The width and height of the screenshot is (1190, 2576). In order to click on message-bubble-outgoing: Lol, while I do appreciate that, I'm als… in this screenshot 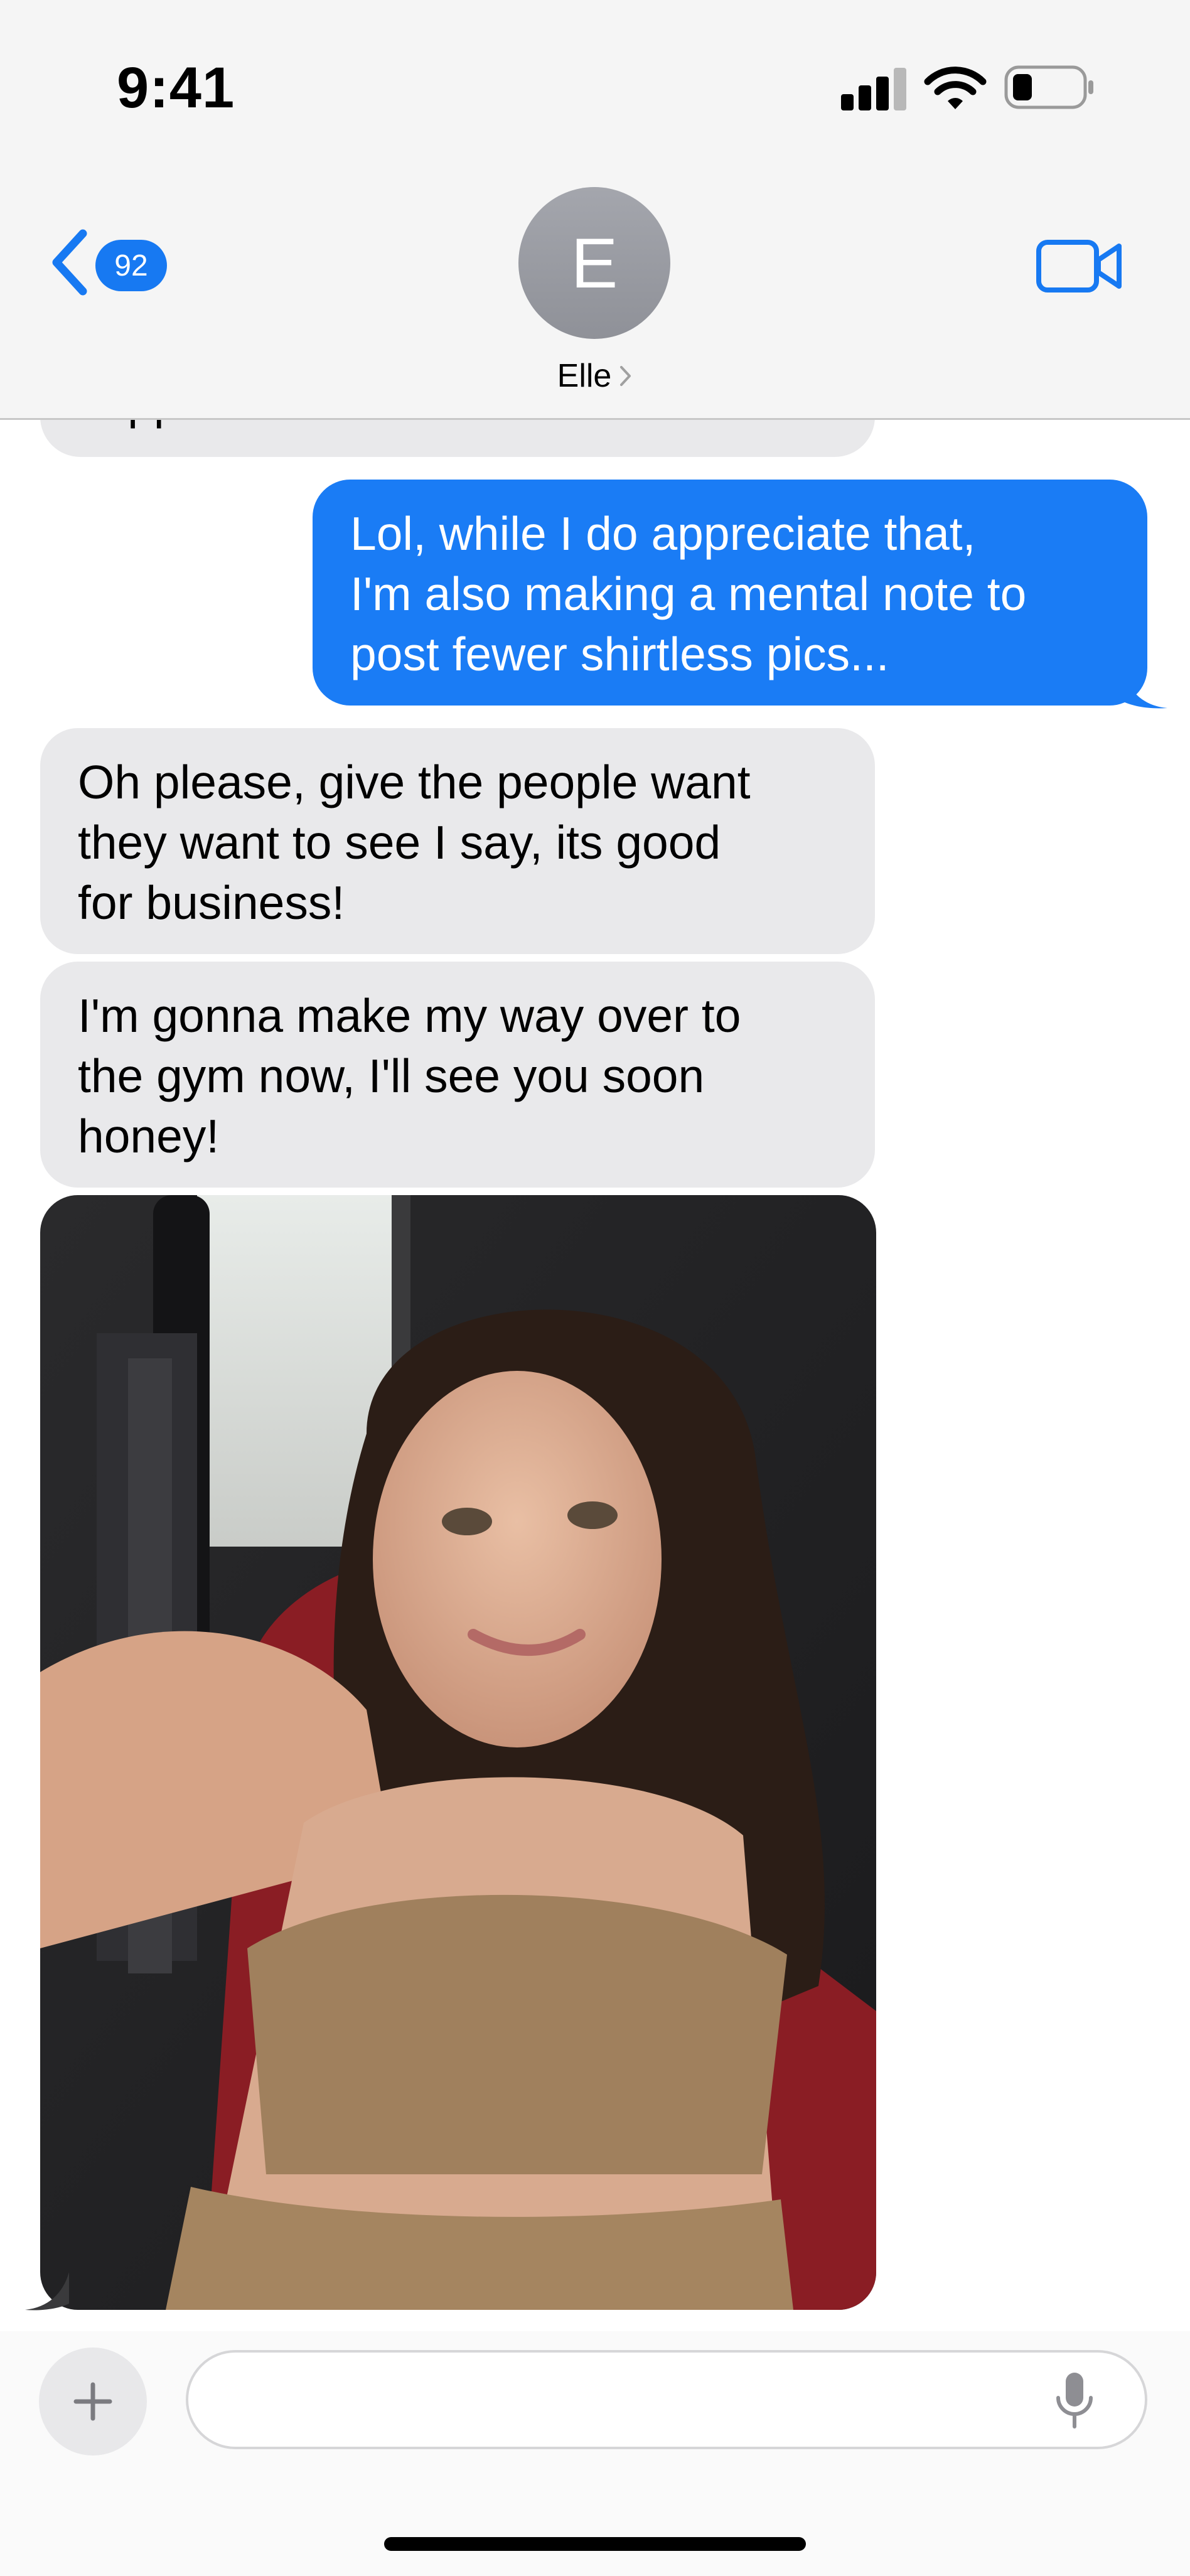, I will do `click(730, 593)`.